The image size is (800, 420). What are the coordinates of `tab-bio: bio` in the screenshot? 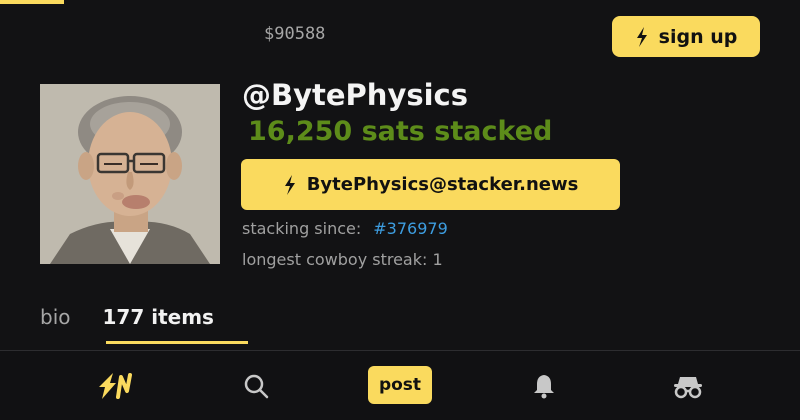 It's located at (55, 317).